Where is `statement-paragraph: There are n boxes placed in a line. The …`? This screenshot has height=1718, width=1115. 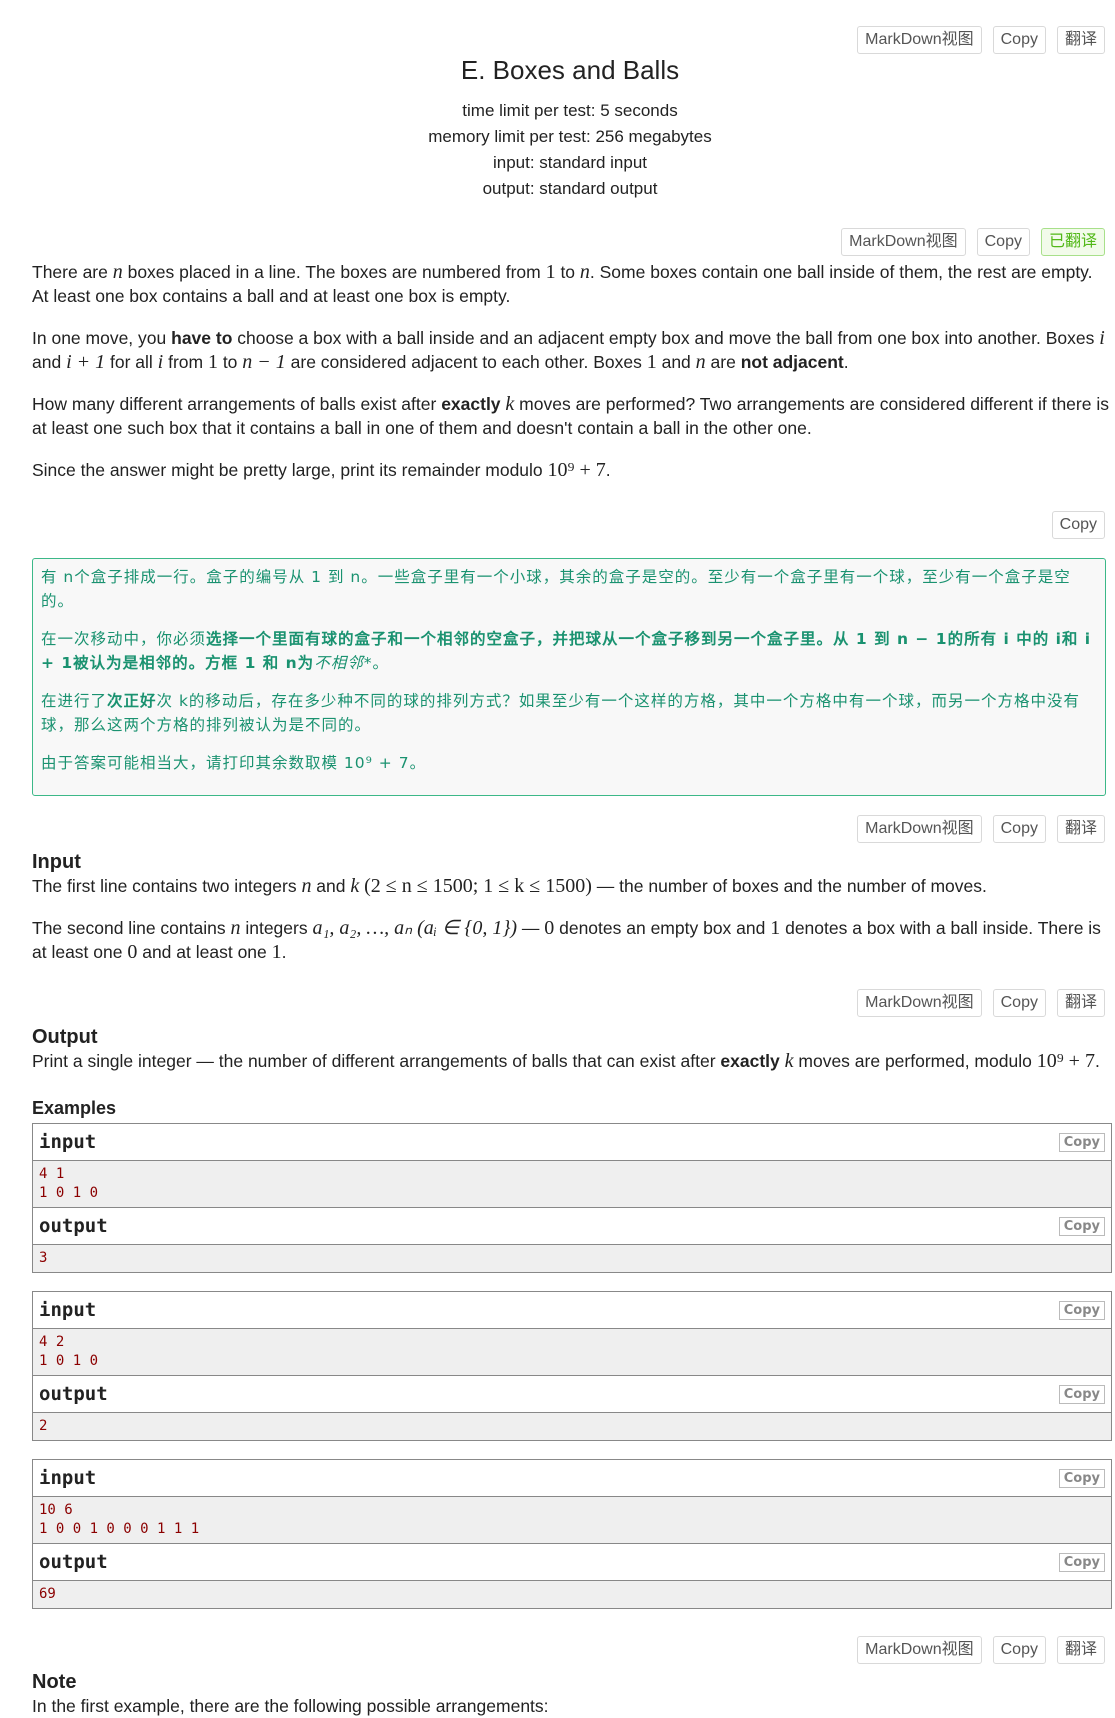 statement-paragraph: There are n boxes placed in a line. The … is located at coordinates (562, 283).